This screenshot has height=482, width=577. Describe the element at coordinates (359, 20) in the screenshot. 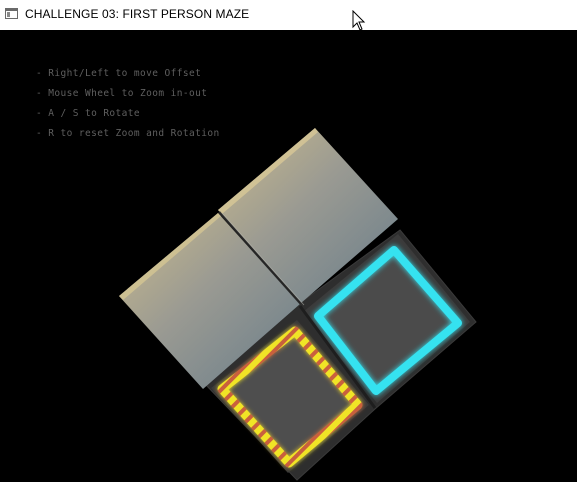

I see `mouse-pointer-icon` at that location.